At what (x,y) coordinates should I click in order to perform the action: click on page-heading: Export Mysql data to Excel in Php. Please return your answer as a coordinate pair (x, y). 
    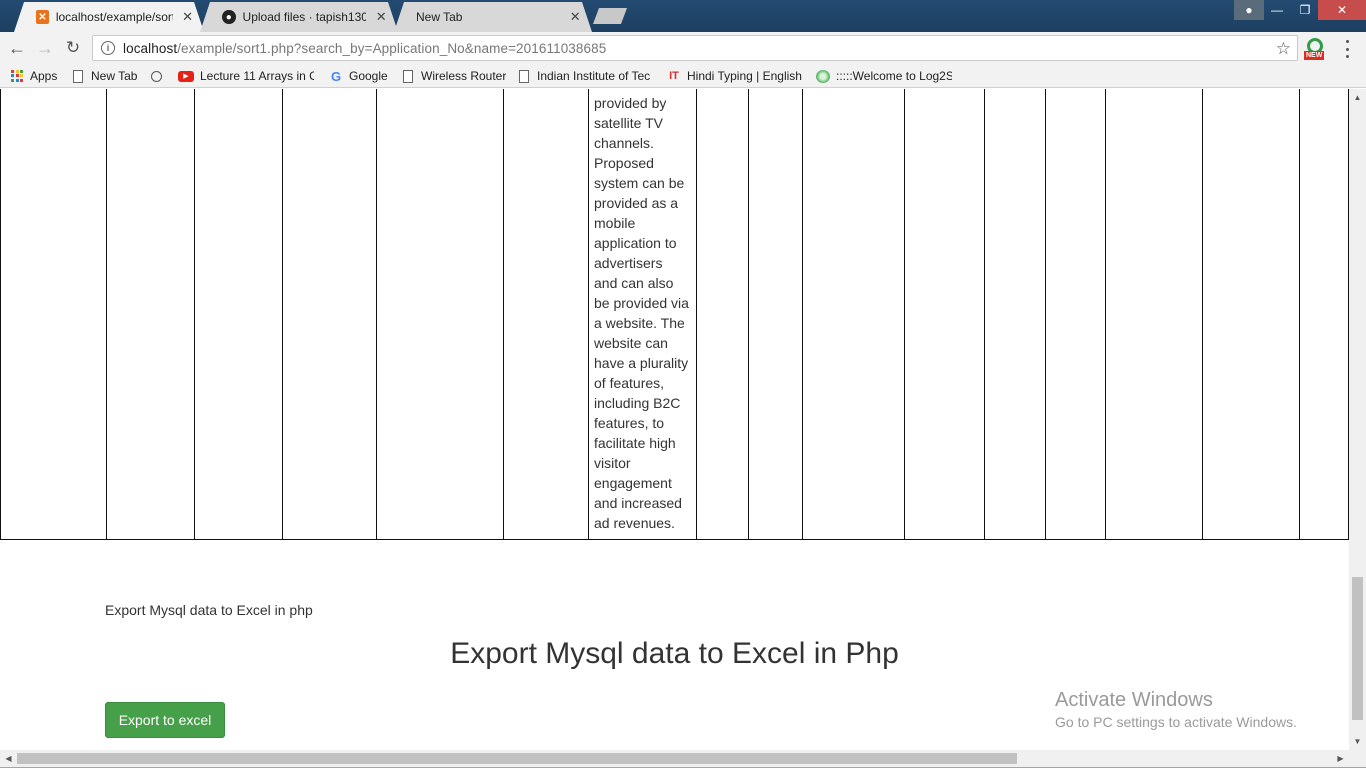
    Looking at the image, I should click on (674, 653).